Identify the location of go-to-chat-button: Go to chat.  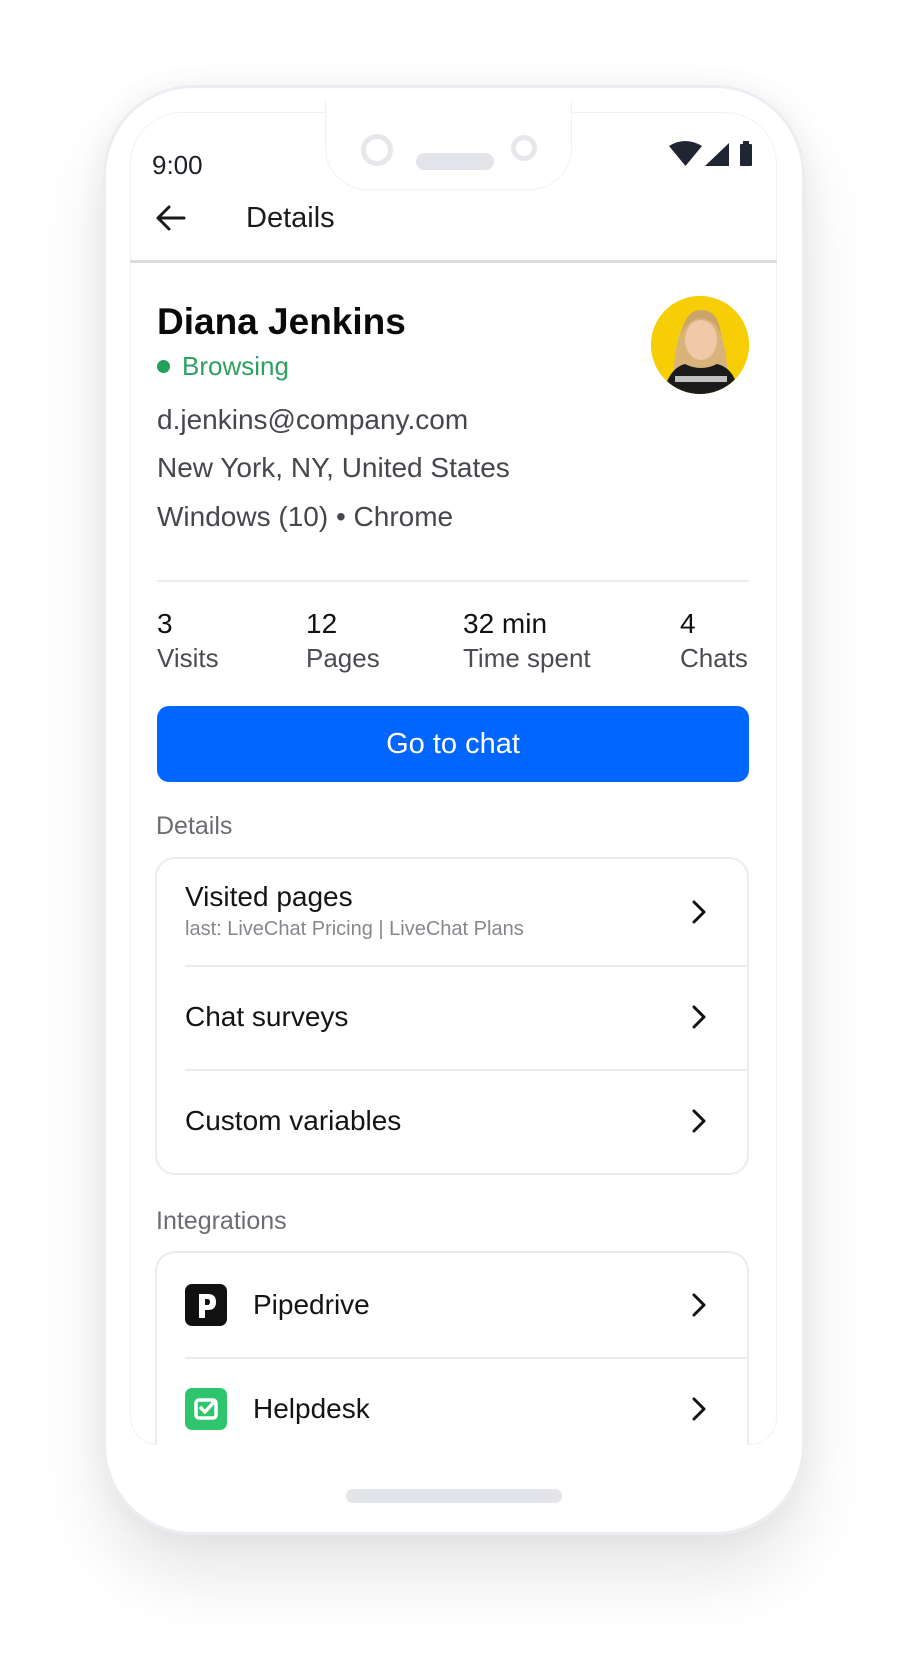
(453, 744).